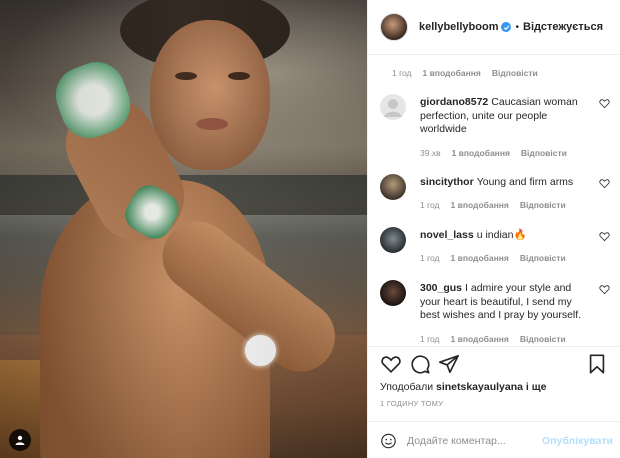 The height and width of the screenshot is (458, 620). Describe the element at coordinates (495, 364) in the screenshot. I see `action-icons` at that location.